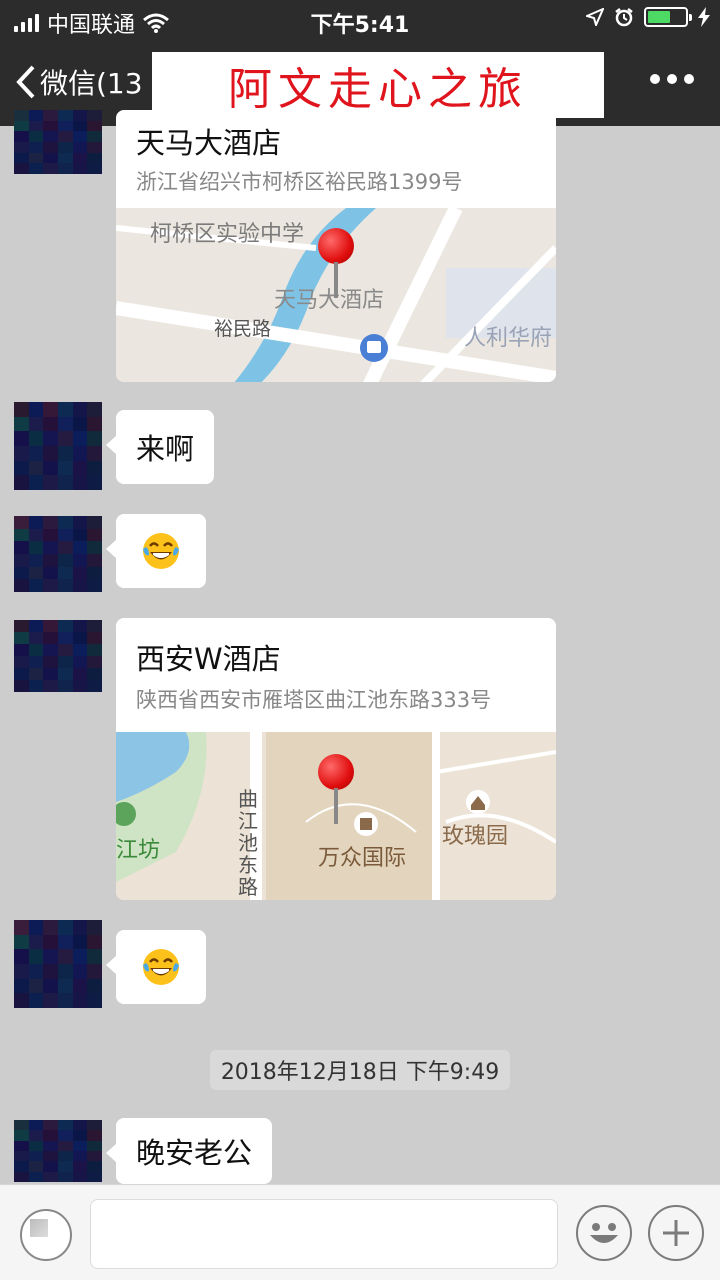  I want to click on map-label: 万众国际, so click(362, 858).